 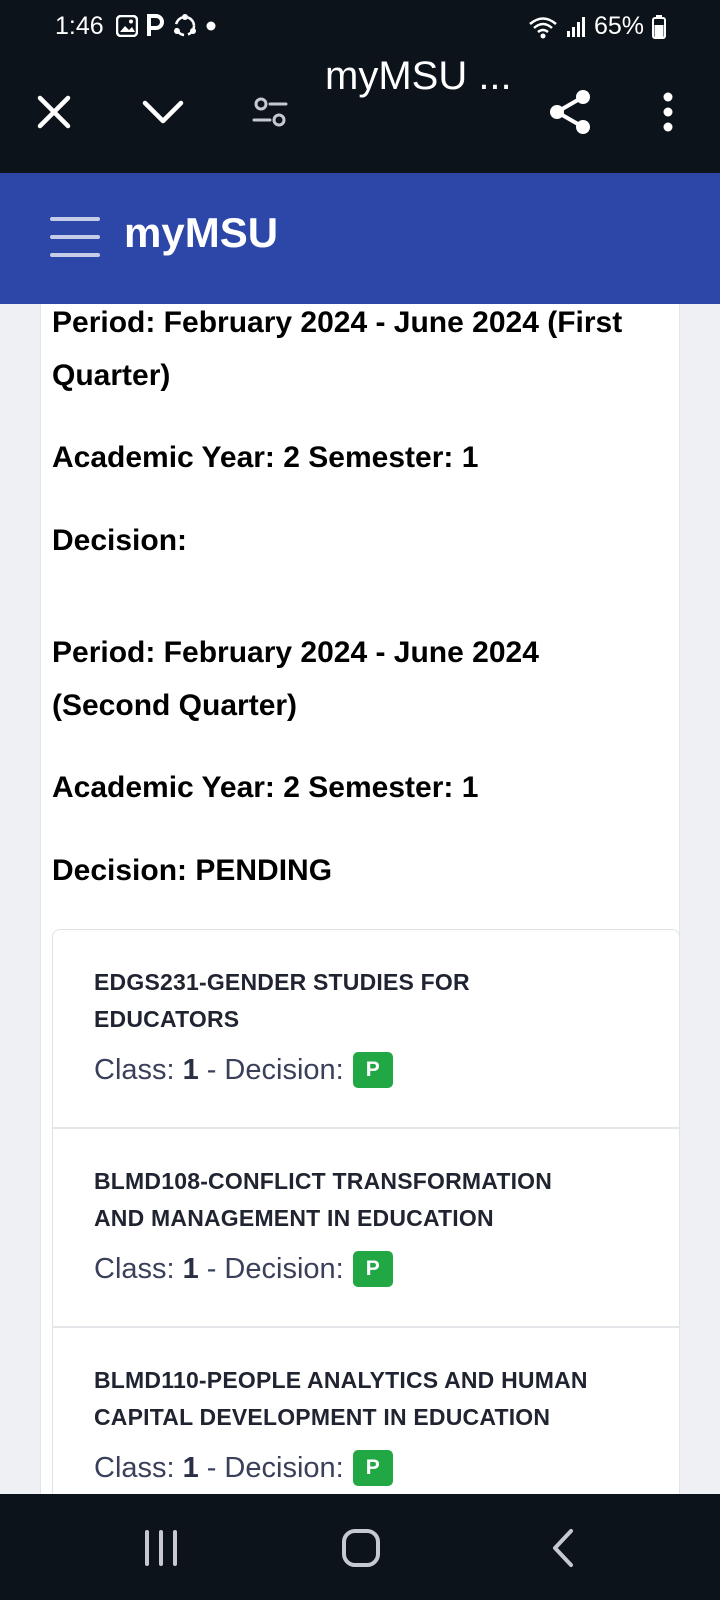 I want to click on recent-apps-icon, so click(x=161, y=1548).